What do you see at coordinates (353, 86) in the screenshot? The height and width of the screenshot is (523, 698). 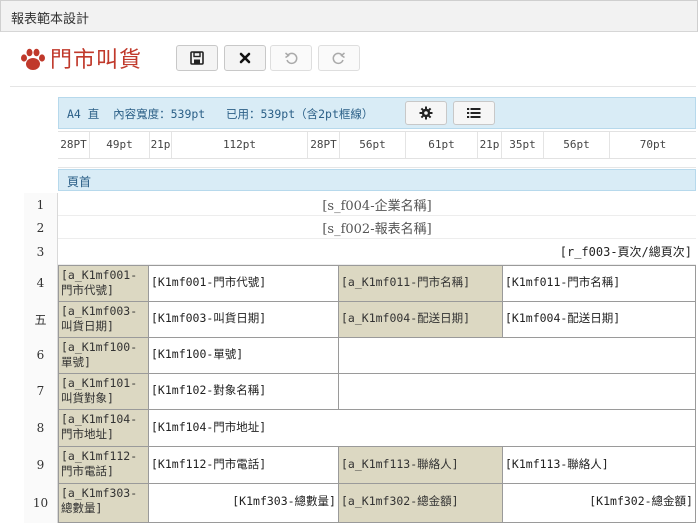 I see `header-divider` at bounding box center [353, 86].